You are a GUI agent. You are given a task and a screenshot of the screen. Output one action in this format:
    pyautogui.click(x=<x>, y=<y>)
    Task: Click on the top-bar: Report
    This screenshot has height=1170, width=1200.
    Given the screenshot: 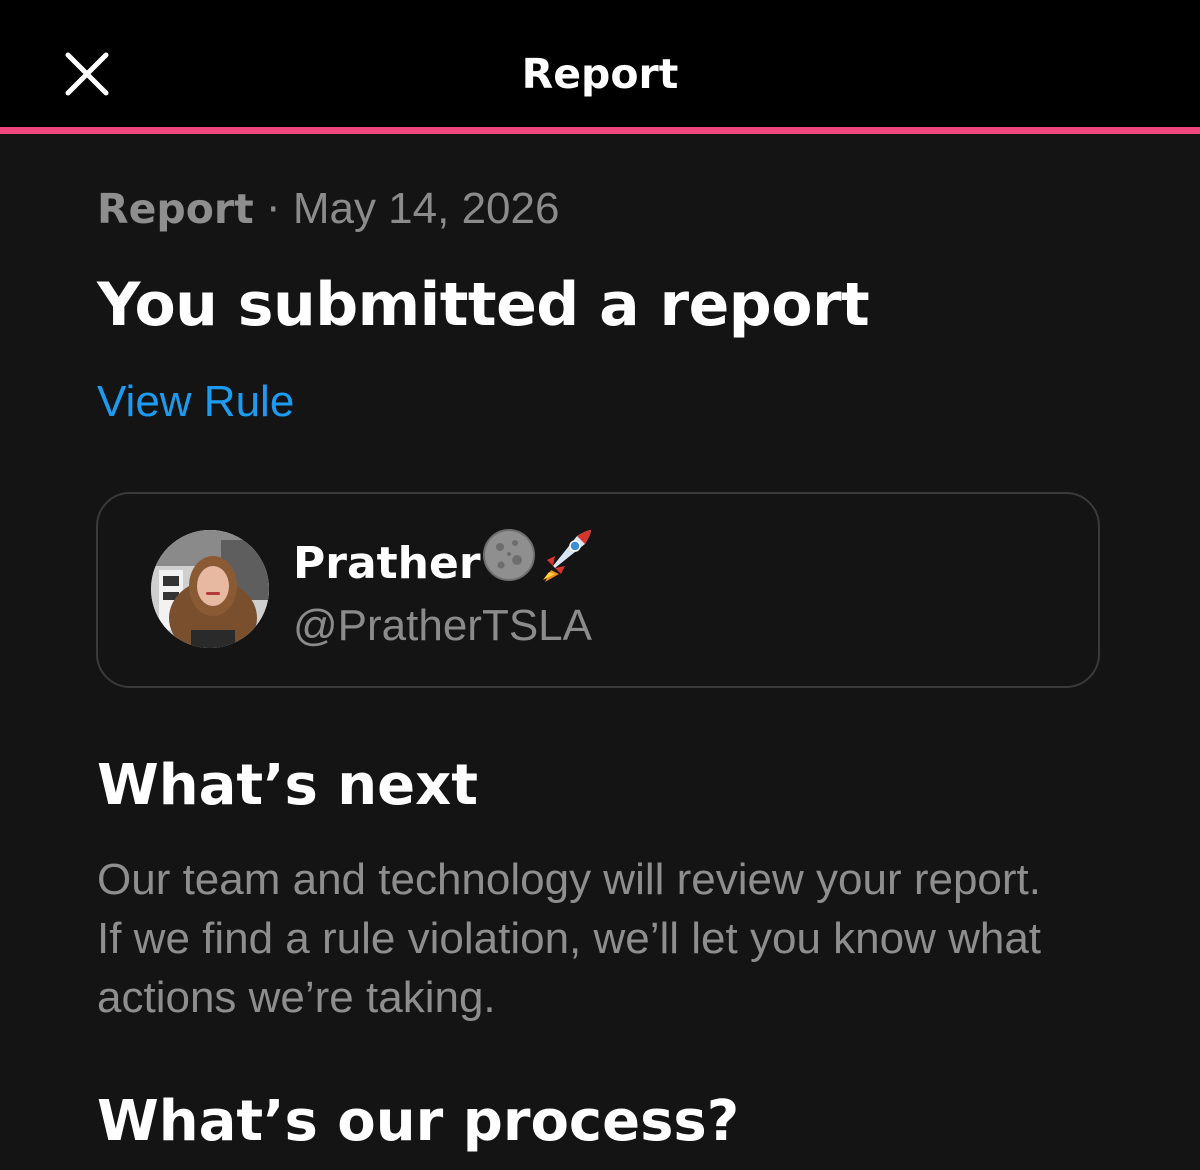 What is the action you would take?
    pyautogui.click(x=600, y=63)
    